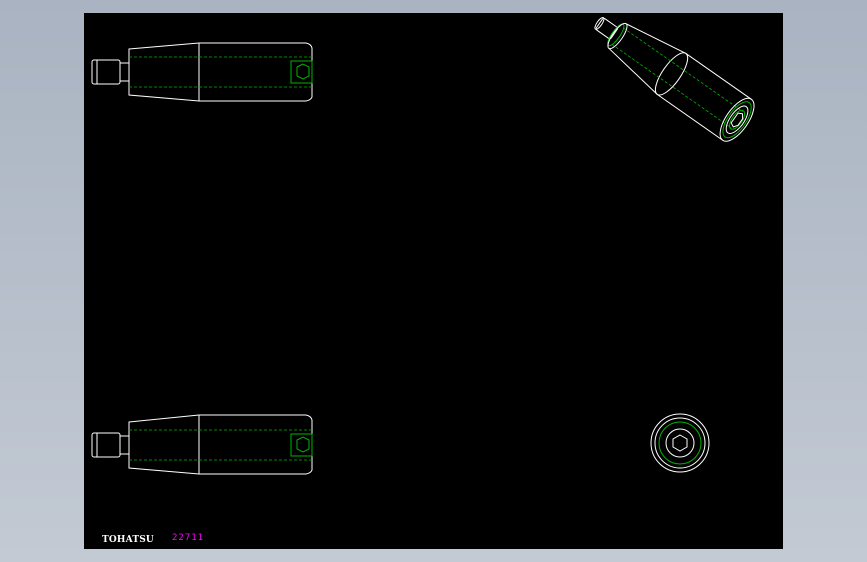 The width and height of the screenshot is (867, 562). I want to click on title-block-code: 22711, so click(188, 538).